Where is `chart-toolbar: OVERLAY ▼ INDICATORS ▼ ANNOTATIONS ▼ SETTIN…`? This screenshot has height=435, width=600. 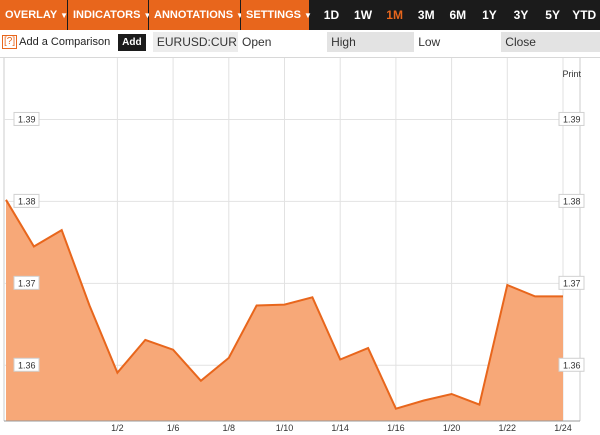 chart-toolbar: OVERLAY ▼ INDICATORS ▼ ANNOTATIONS ▼ SETTIN… is located at coordinates (300, 15).